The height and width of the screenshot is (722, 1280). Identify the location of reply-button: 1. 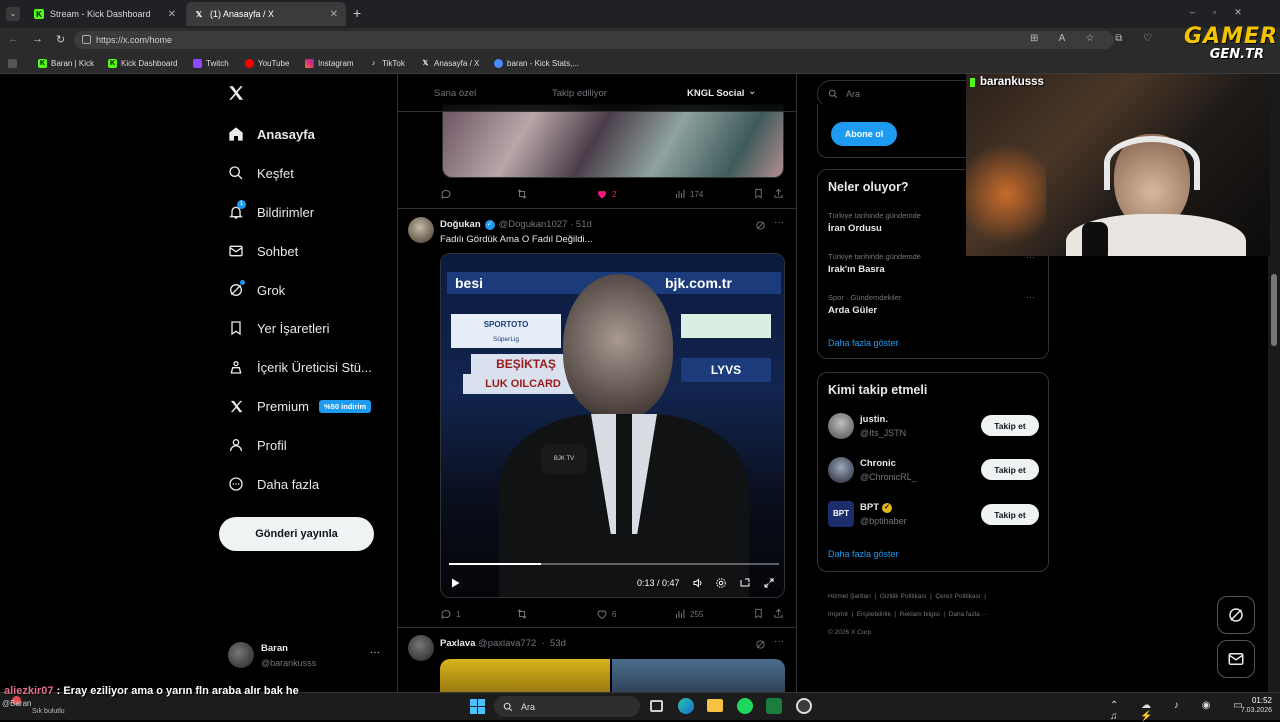
(450, 614).